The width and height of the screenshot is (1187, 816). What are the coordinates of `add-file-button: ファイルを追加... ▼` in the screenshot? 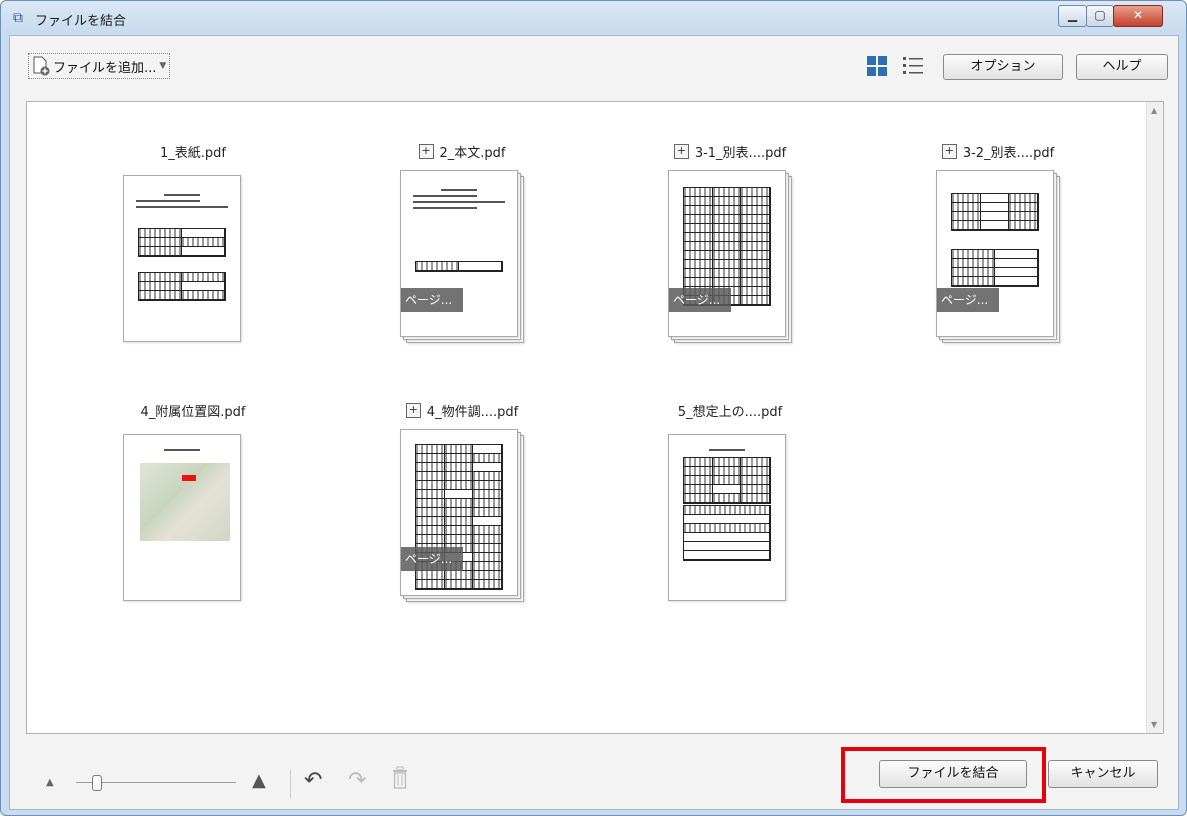 It's located at (99, 66).